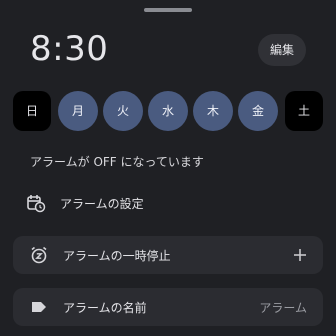 This screenshot has width=336, height=336. I want to click on alarm-status-text: アラームが OFF になっています, so click(117, 162).